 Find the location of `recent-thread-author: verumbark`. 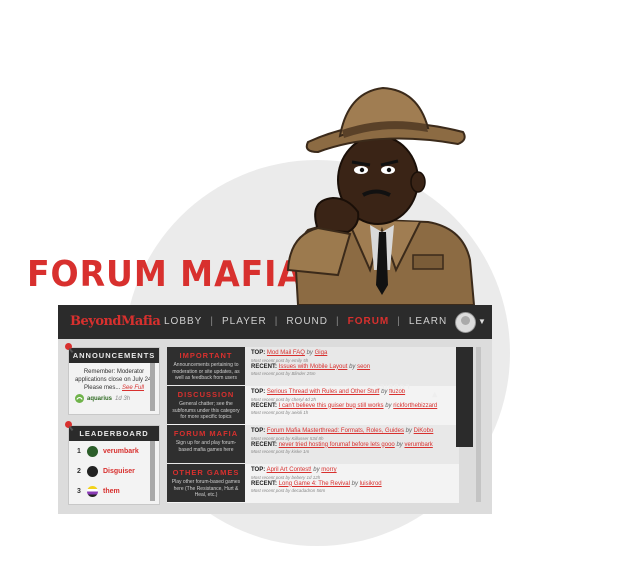

recent-thread-author: verumbark is located at coordinates (418, 445).